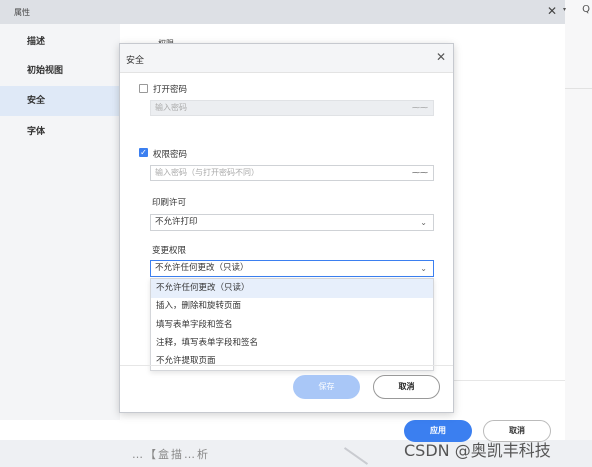 This screenshot has width=592, height=467. I want to click on sidebar-item-description: 描述, so click(60, 42).